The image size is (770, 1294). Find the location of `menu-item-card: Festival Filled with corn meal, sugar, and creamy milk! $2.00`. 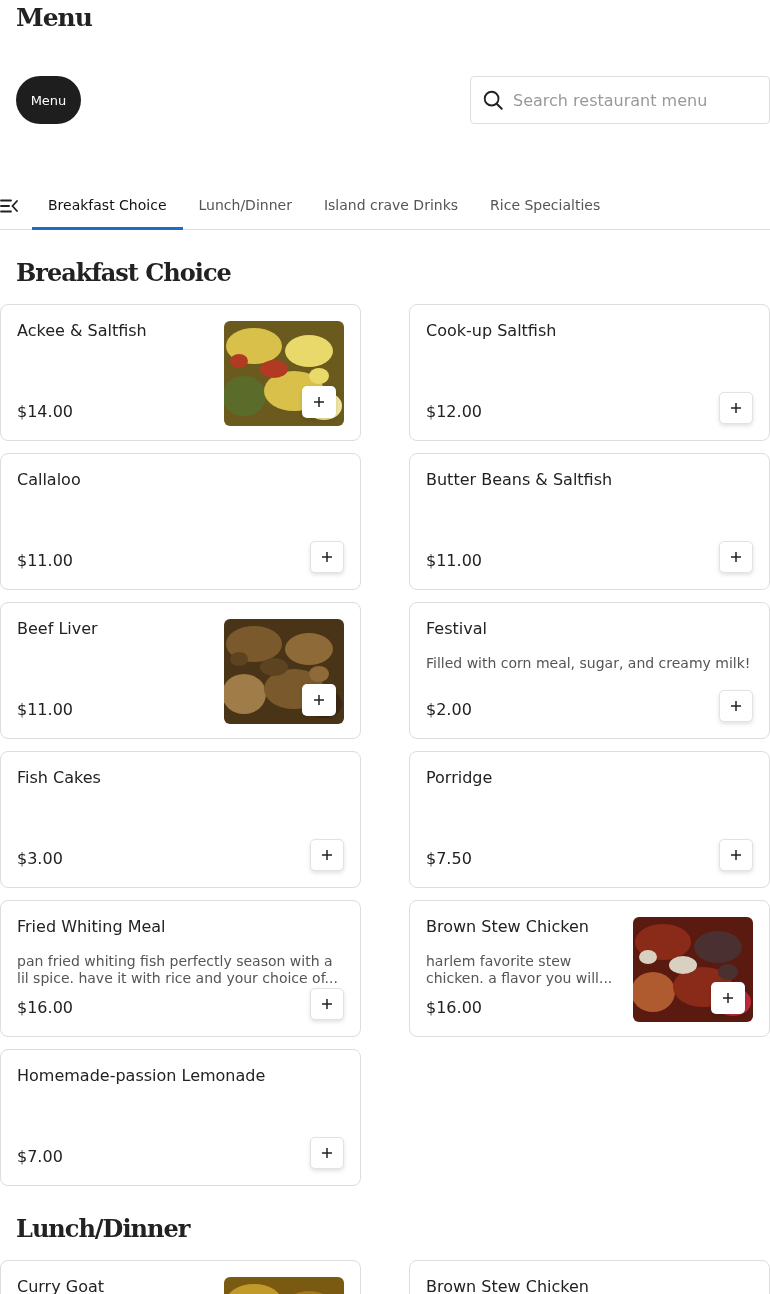

menu-item-card: Festival Filled with corn meal, sugar, and creamy milk! $2.00 is located at coordinates (589, 670).